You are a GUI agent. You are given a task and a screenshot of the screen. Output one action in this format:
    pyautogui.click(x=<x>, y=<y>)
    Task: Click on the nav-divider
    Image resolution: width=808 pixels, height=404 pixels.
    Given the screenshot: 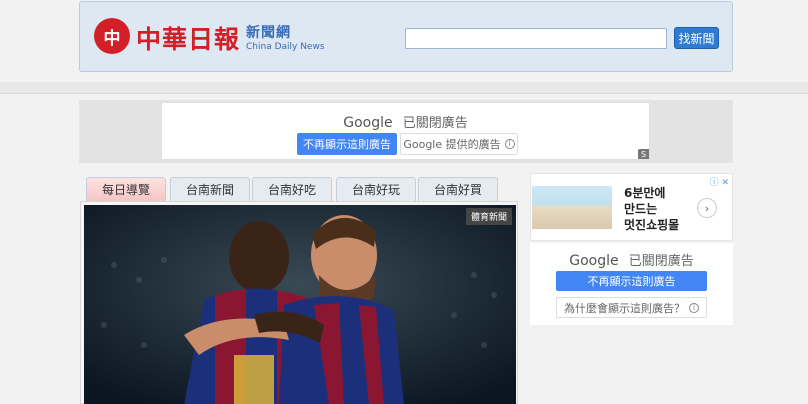 What is the action you would take?
    pyautogui.click(x=404, y=88)
    